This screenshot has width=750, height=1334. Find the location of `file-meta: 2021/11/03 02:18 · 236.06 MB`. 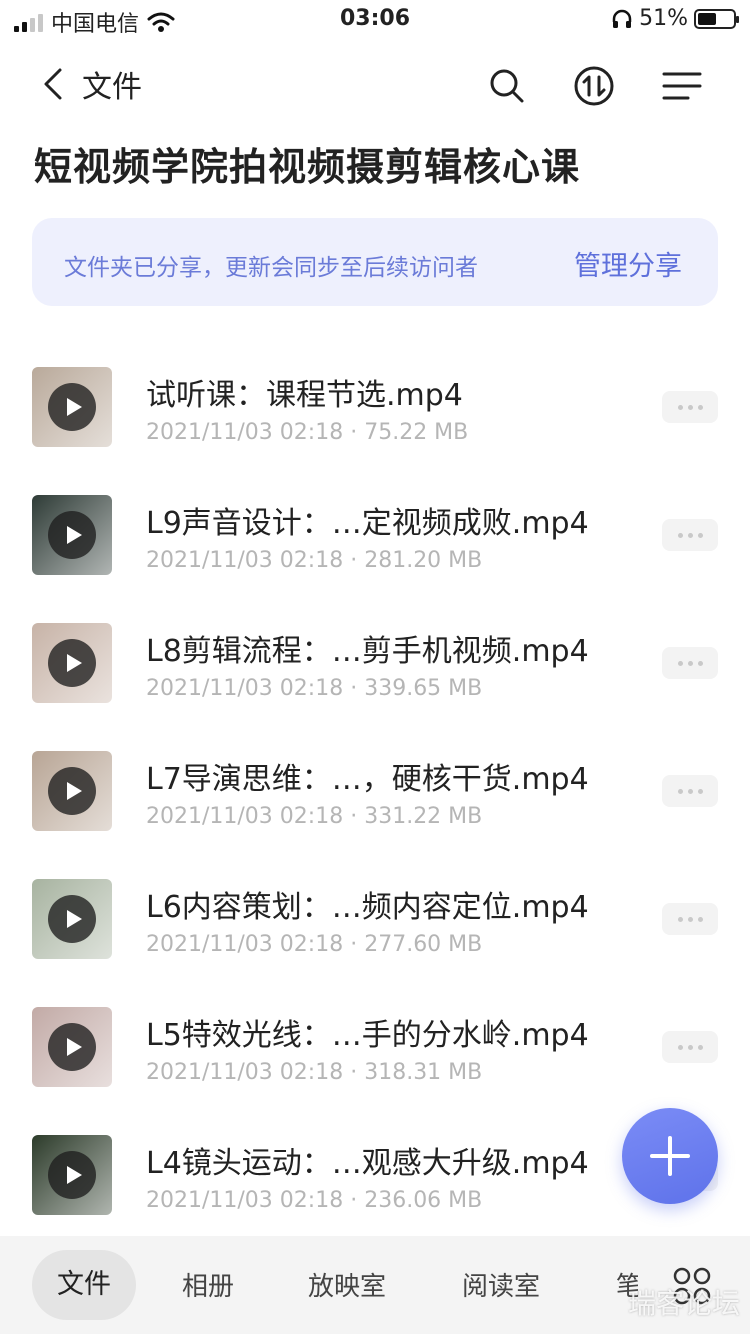

file-meta: 2021/11/03 02:18 · 236.06 MB is located at coordinates (314, 1200).